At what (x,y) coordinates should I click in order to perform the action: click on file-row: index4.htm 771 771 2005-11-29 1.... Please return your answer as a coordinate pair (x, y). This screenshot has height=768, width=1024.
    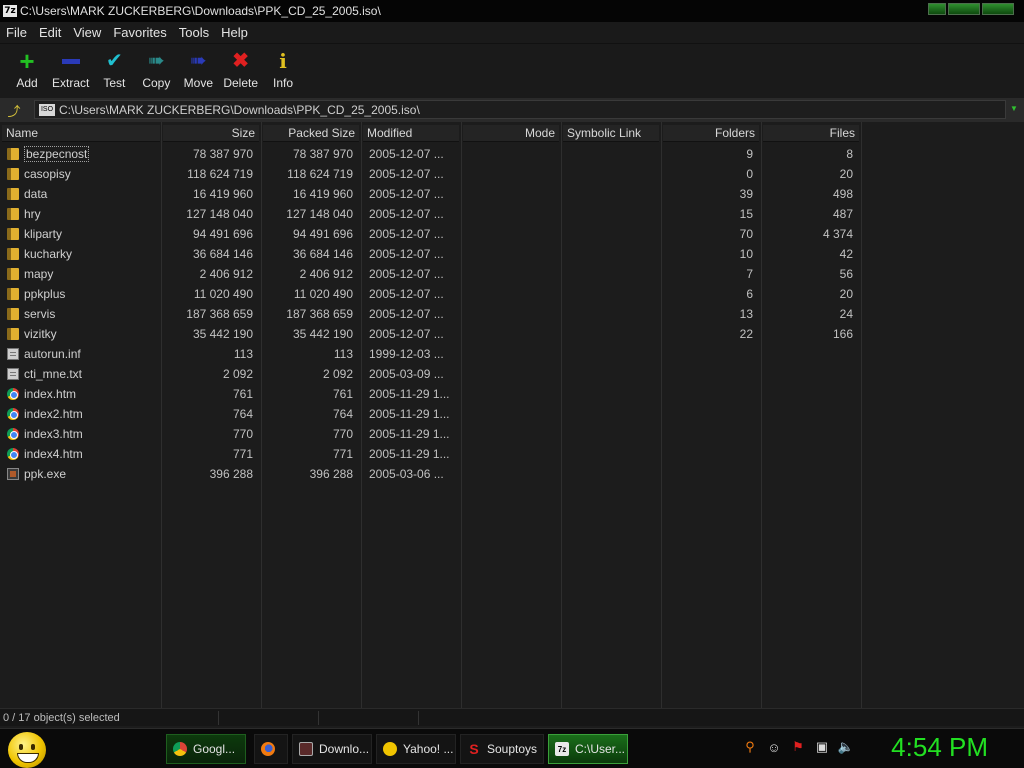
    Looking at the image, I should click on (431, 454).